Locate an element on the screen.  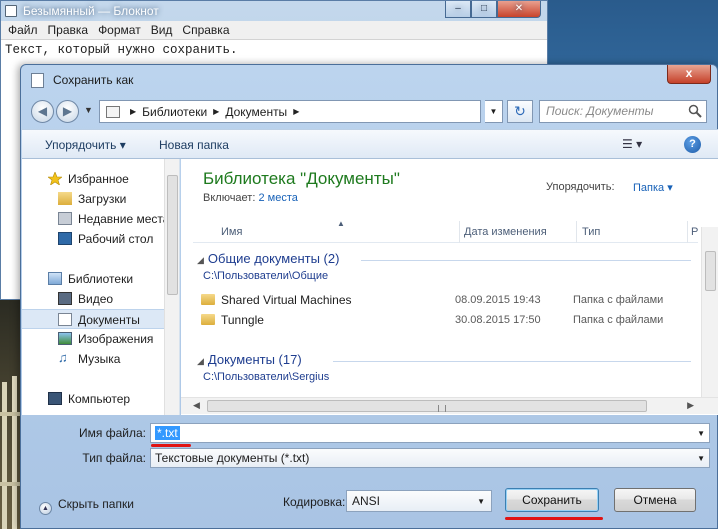
menu-format: Формат is located at coordinates (119, 30).